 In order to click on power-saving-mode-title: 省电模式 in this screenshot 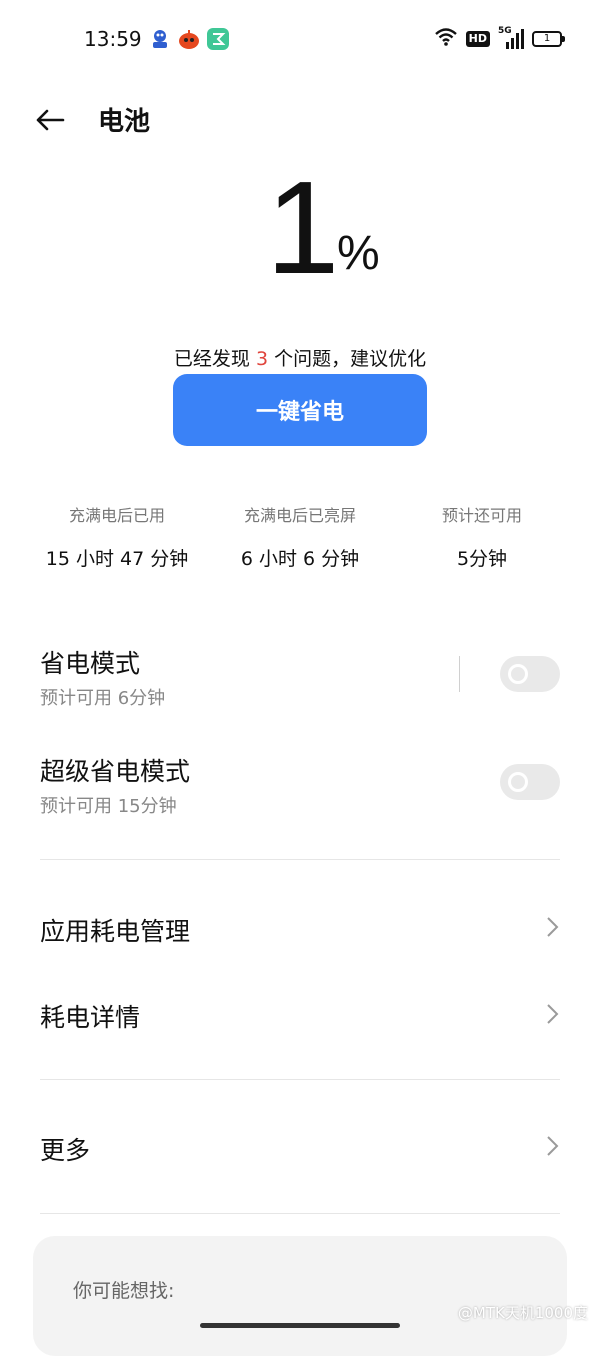, I will do `click(90, 662)`.